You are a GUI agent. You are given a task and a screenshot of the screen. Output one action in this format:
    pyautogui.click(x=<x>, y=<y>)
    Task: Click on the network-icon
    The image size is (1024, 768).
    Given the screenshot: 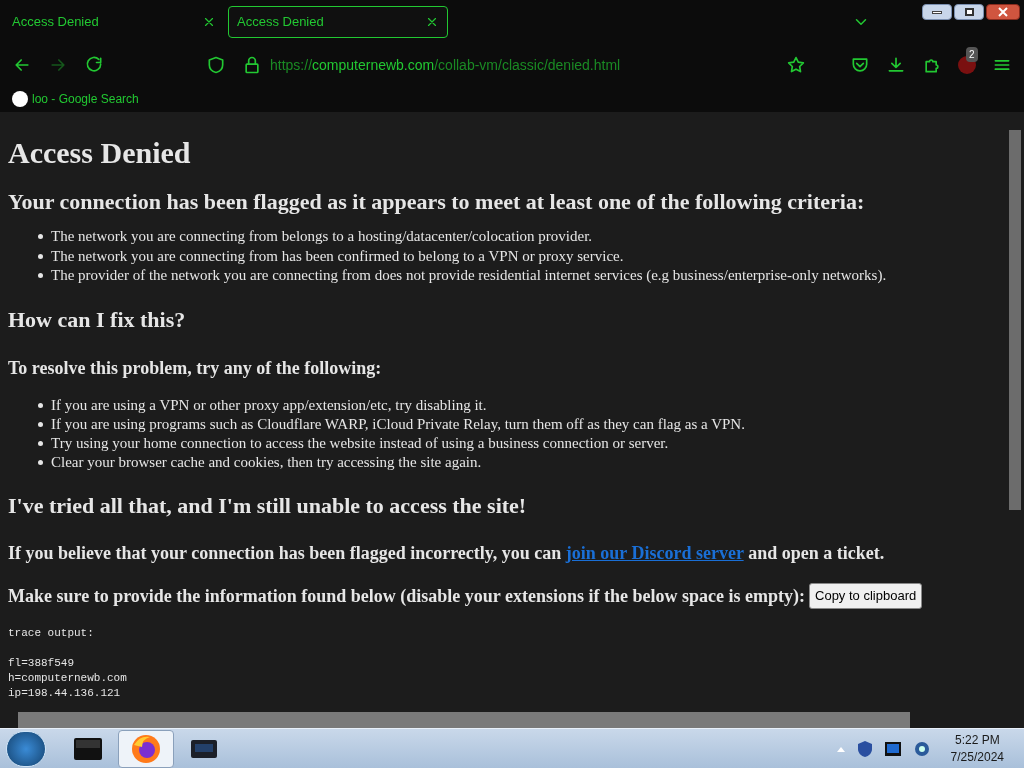 What is the action you would take?
    pyautogui.click(x=921, y=748)
    